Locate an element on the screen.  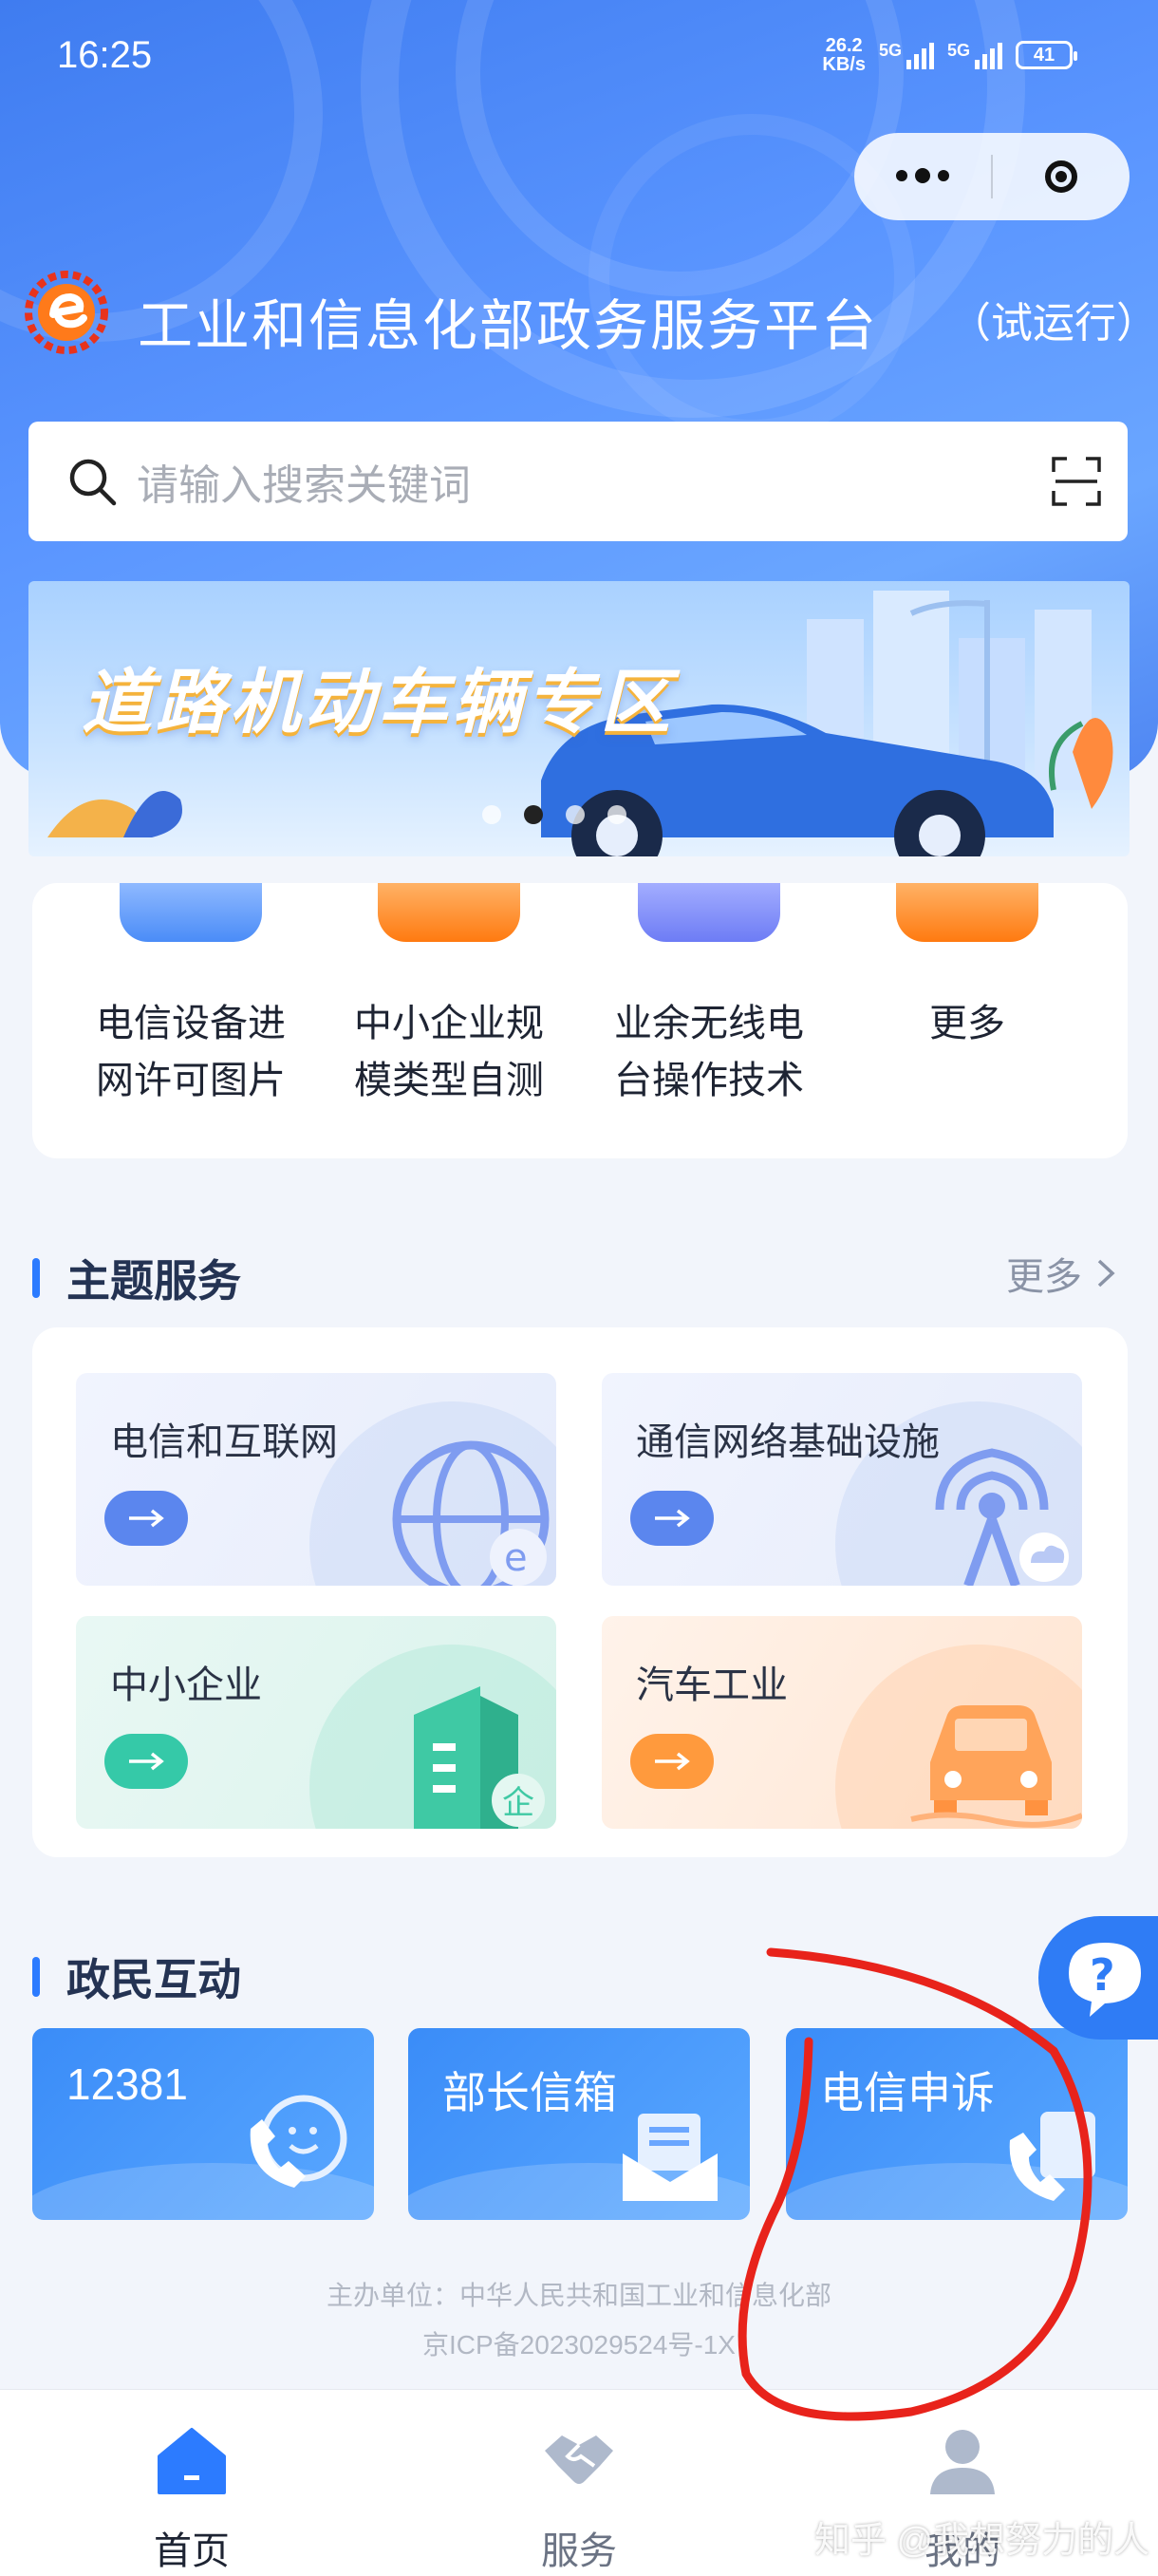
network-speed: 26.2 KB/s is located at coordinates (844, 55).